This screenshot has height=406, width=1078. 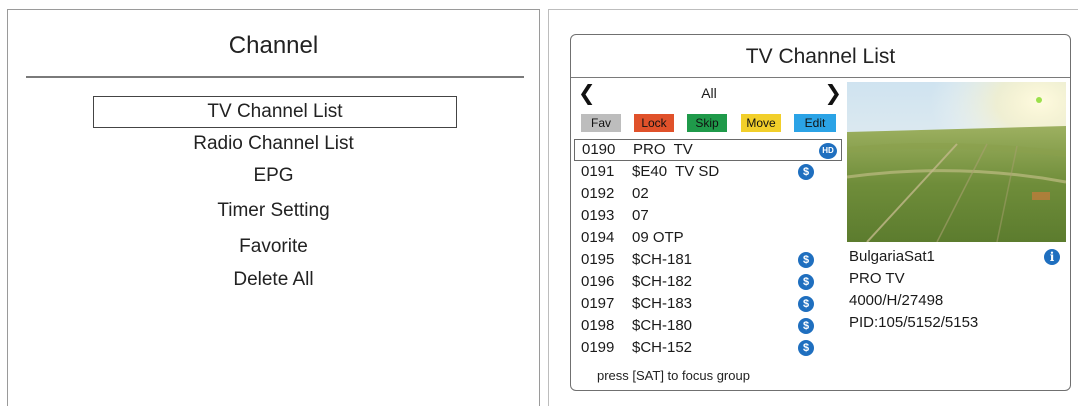 I want to click on menu-item-epg: EPG, so click(x=273, y=176).